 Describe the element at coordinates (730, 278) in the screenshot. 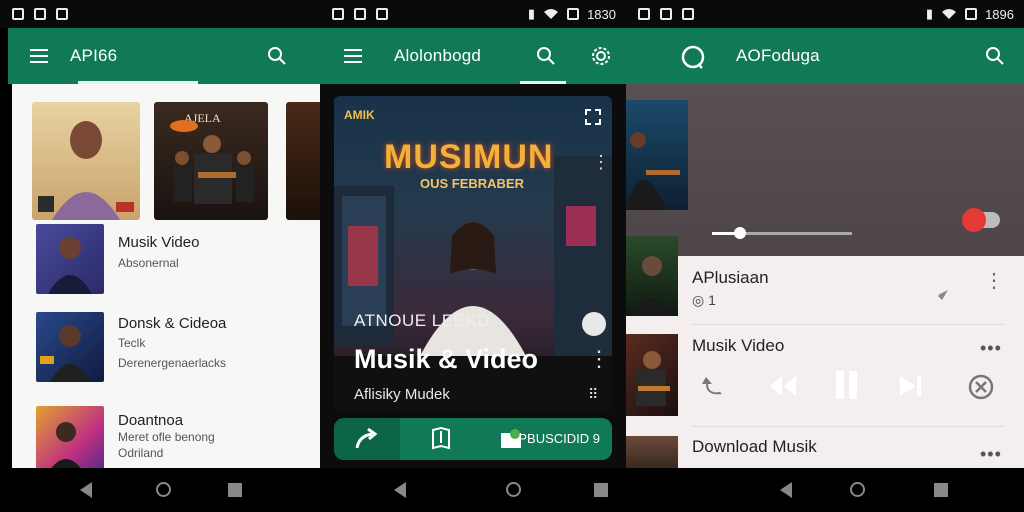

I see `list-item-title: APlusiaan` at that location.